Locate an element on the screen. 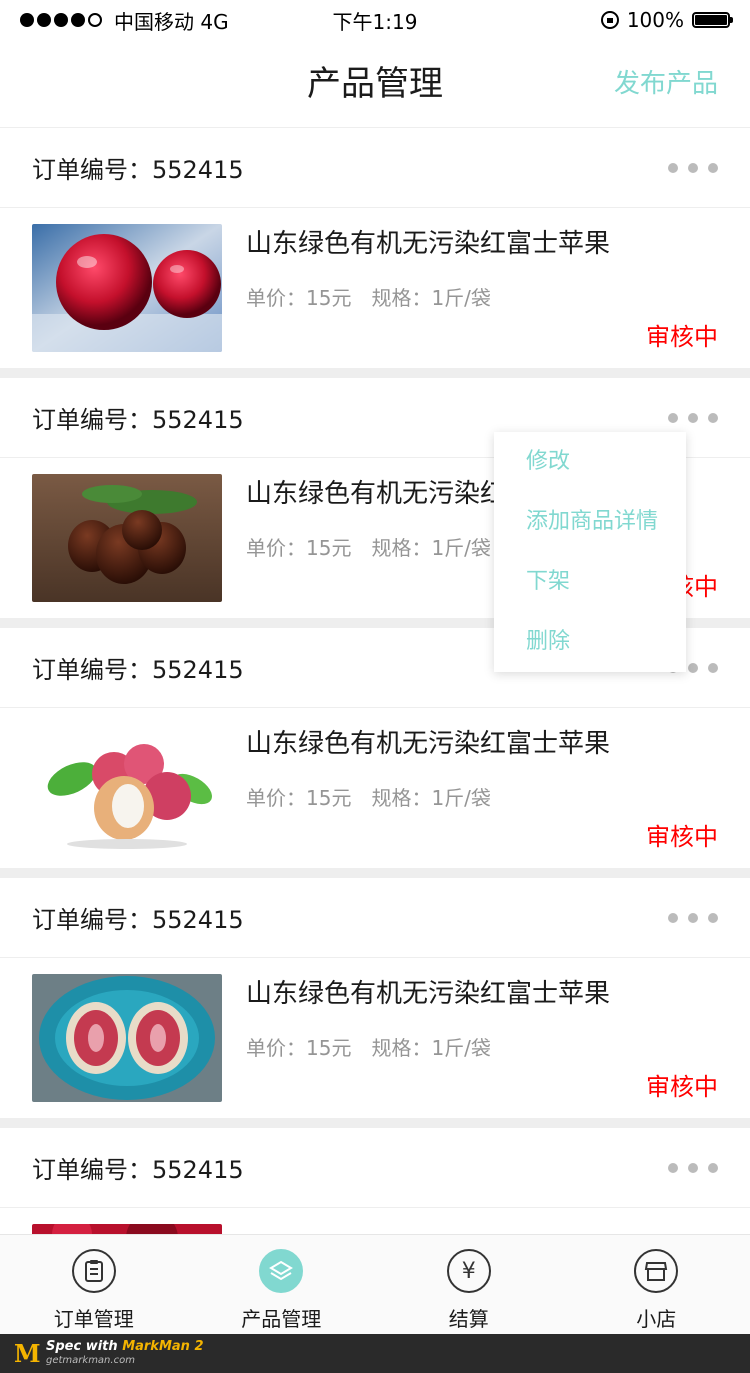  tab-products: 产品管理 is located at coordinates (282, 1284).